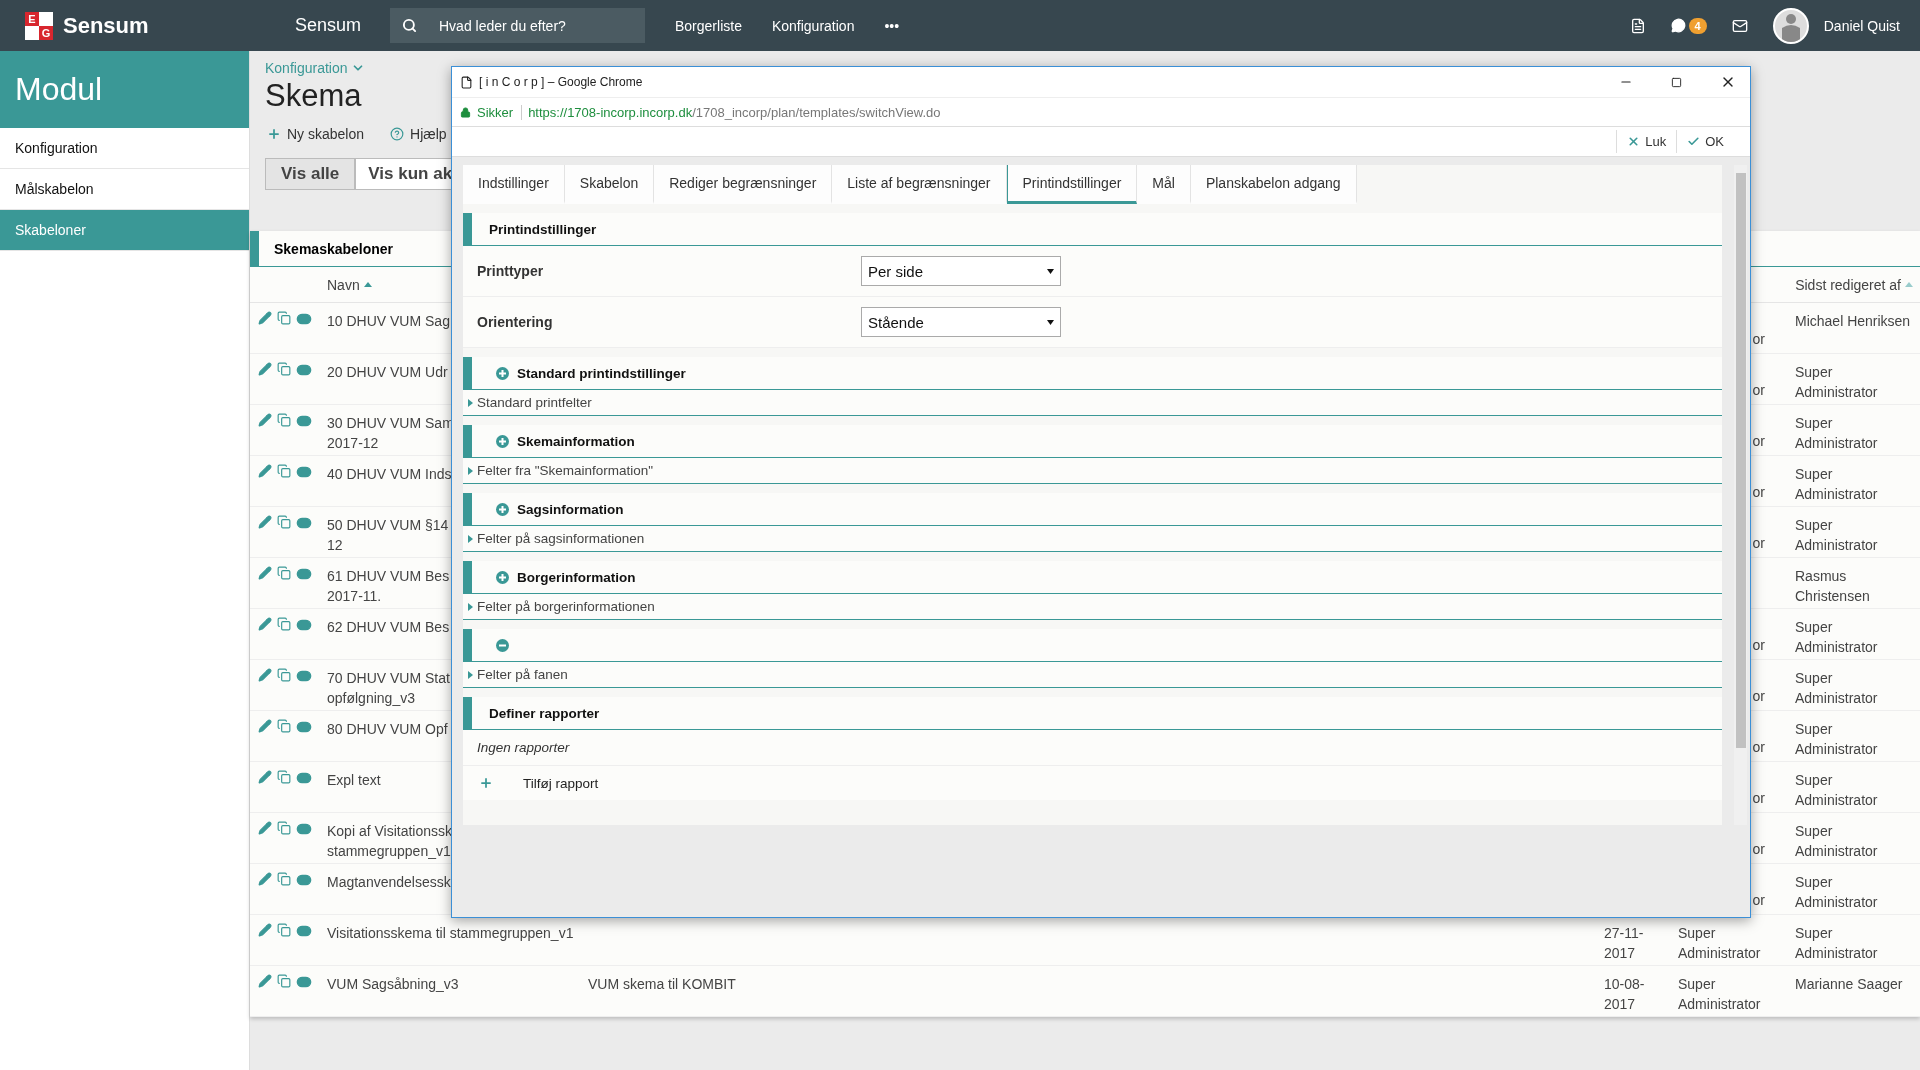  I want to click on field-label: Orientering, so click(515, 322).